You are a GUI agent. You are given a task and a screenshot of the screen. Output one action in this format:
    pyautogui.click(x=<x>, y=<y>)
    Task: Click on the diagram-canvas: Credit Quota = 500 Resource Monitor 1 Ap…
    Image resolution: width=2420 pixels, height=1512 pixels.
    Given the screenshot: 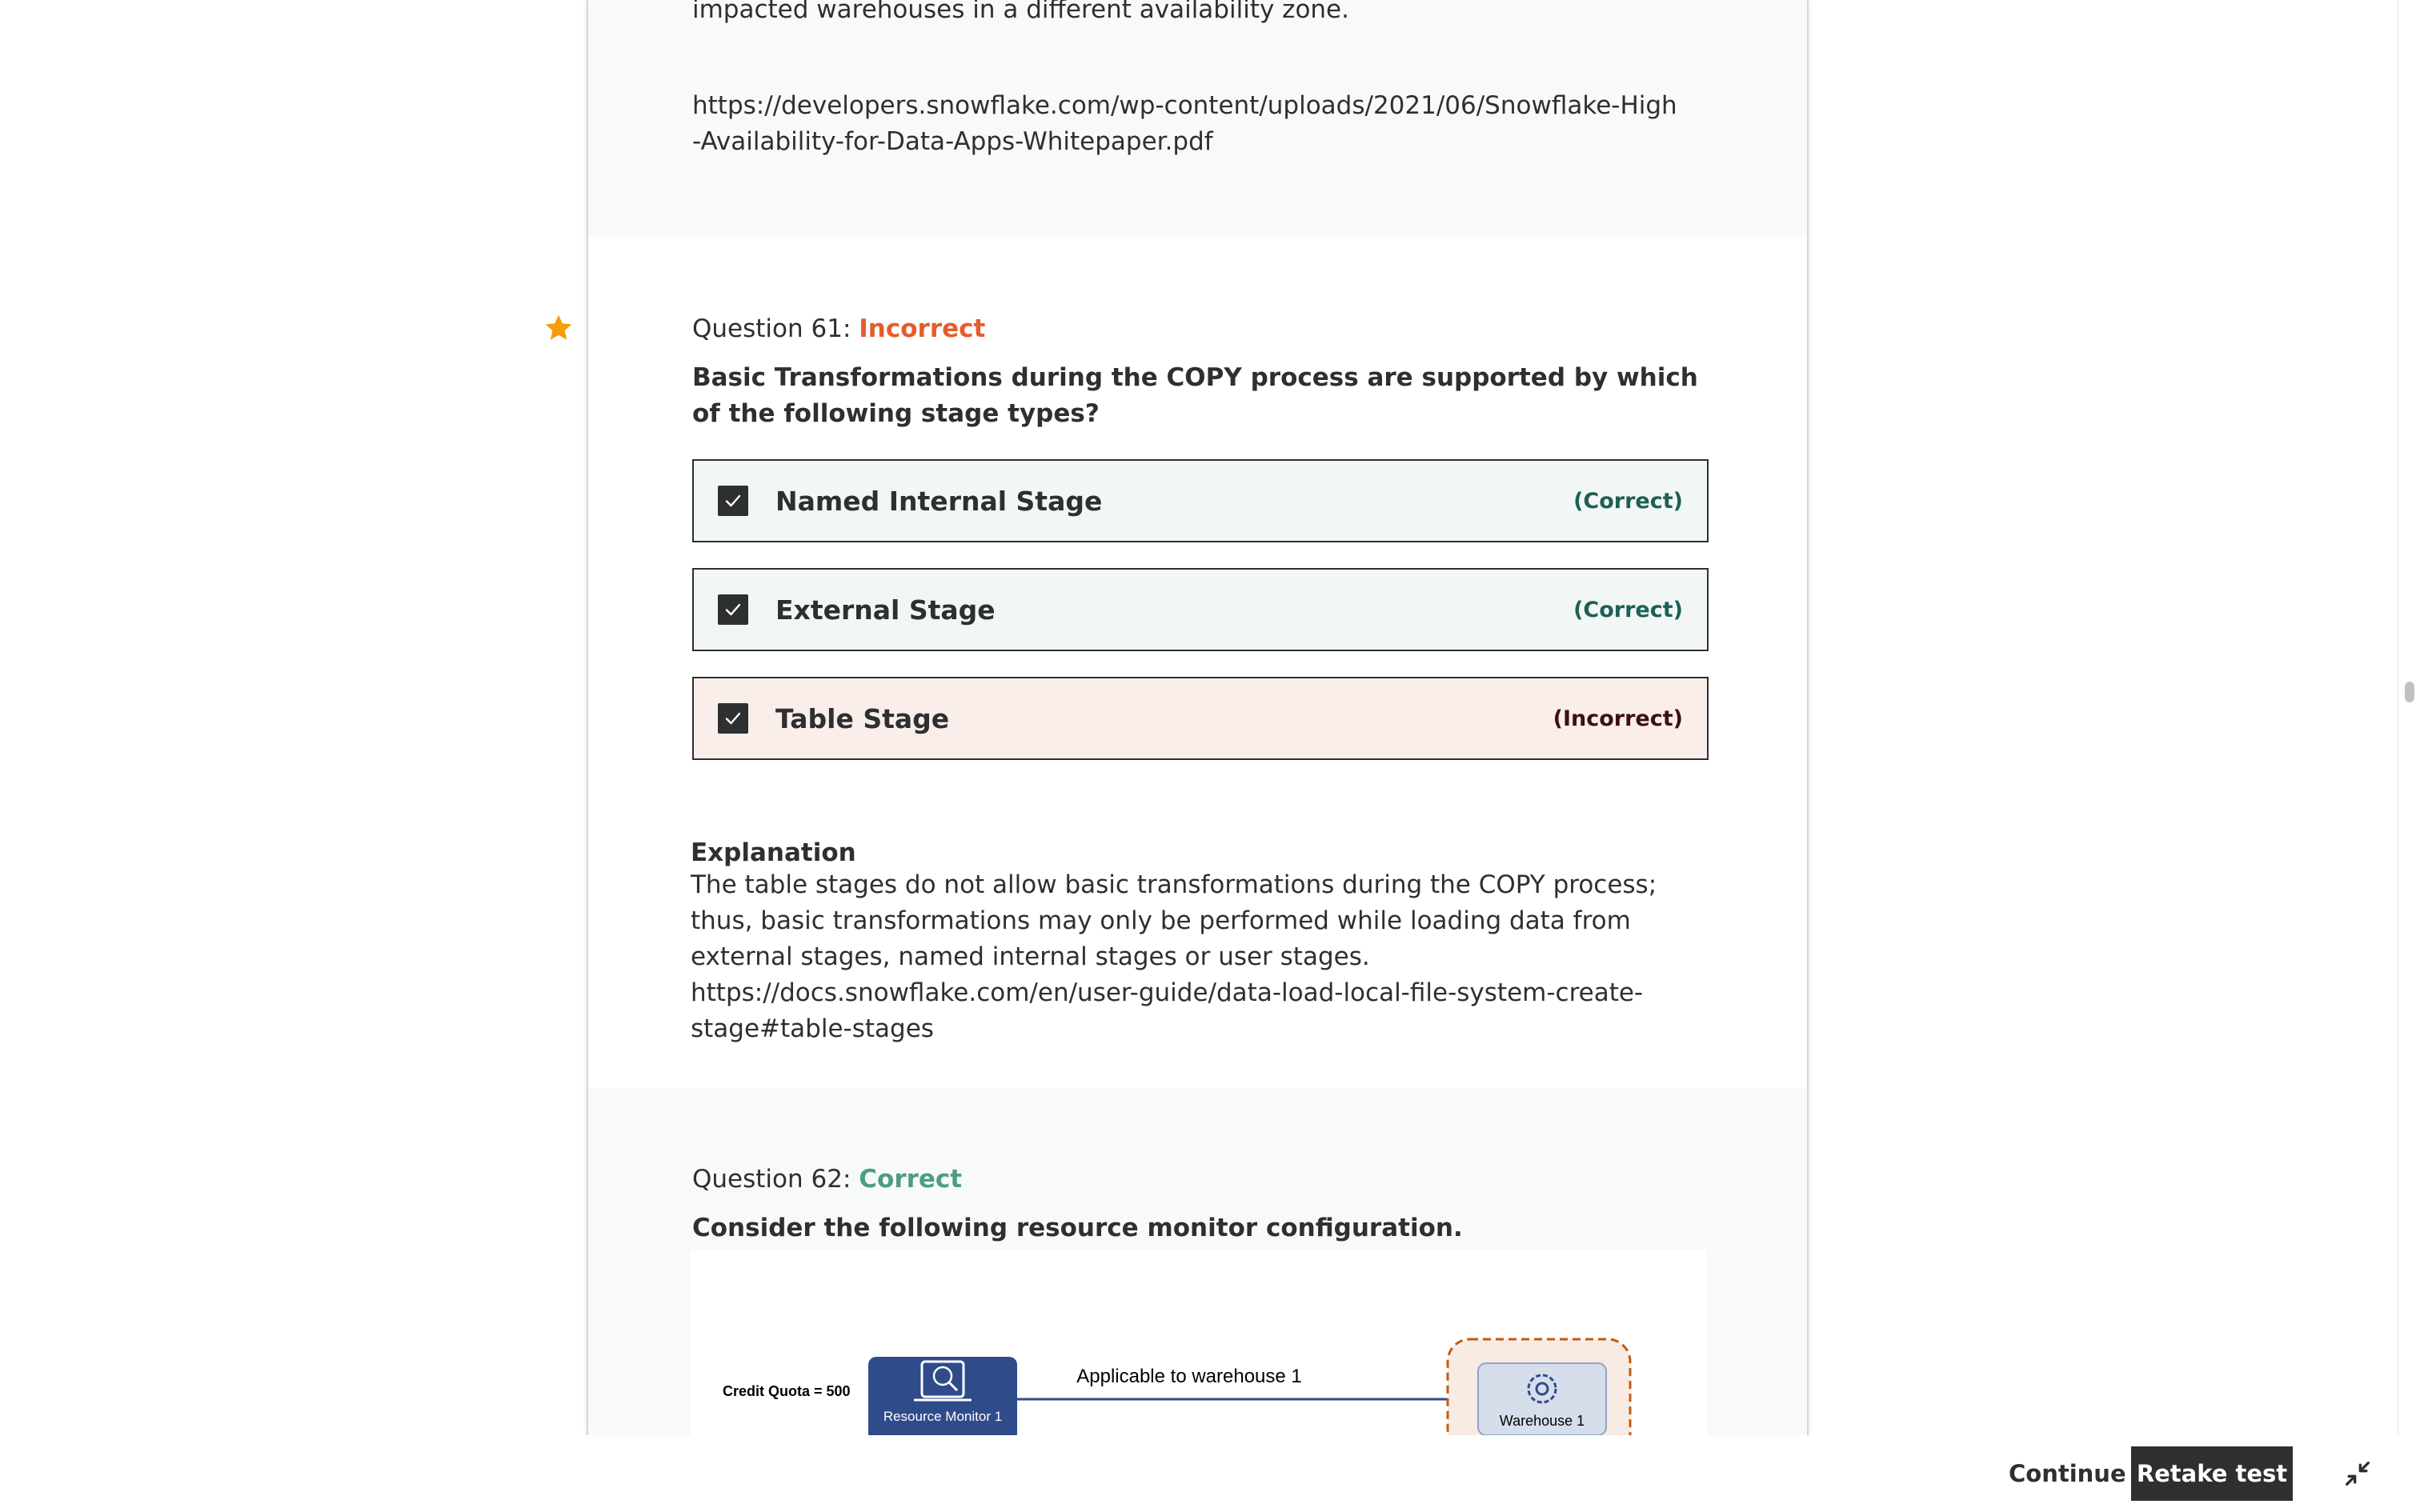 What is the action you would take?
    pyautogui.click(x=1177, y=1390)
    